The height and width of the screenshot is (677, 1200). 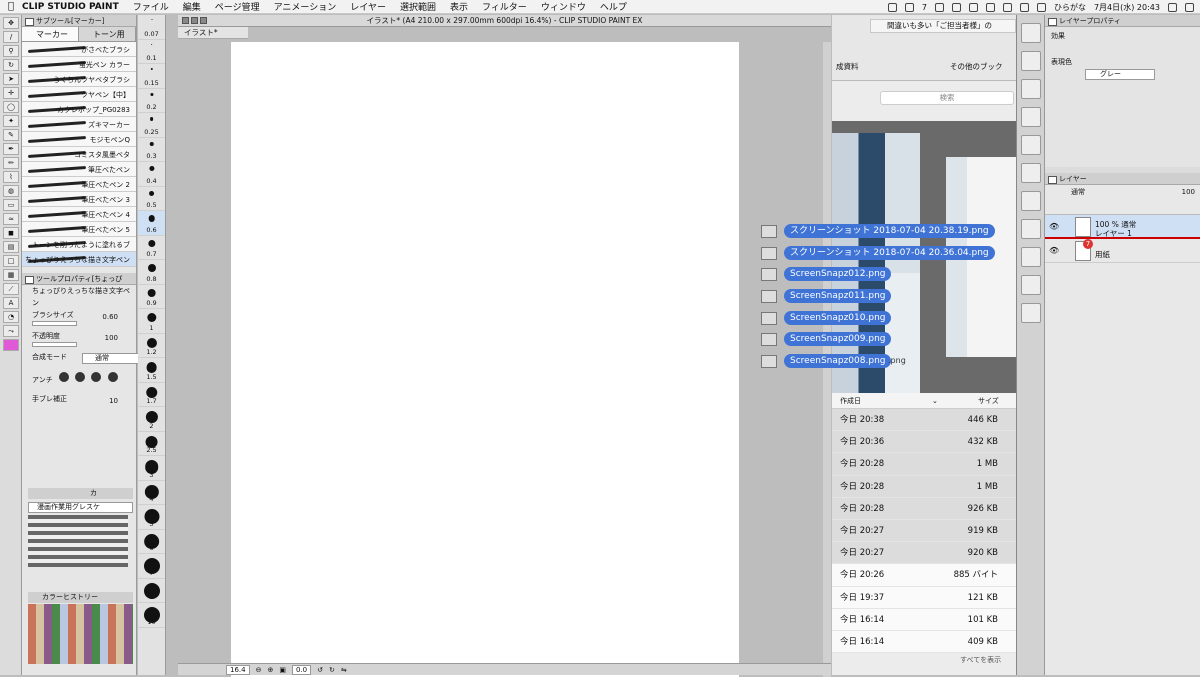 I want to click on menu-file: ファイル, so click(x=151, y=6).